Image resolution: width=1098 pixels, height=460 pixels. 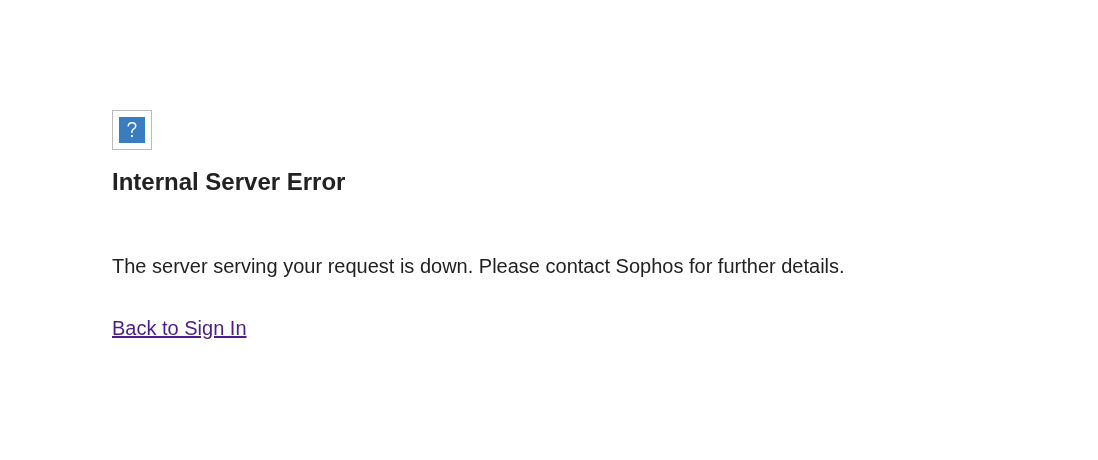 I want to click on back-to-sign-in-link: Back to Sign In, so click(x=179, y=328).